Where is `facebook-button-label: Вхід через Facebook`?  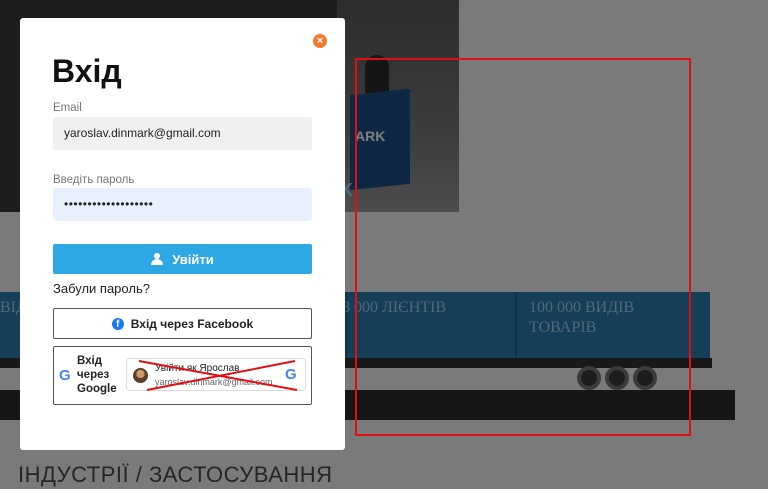
facebook-button-label: Вхід через Facebook is located at coordinates (192, 323).